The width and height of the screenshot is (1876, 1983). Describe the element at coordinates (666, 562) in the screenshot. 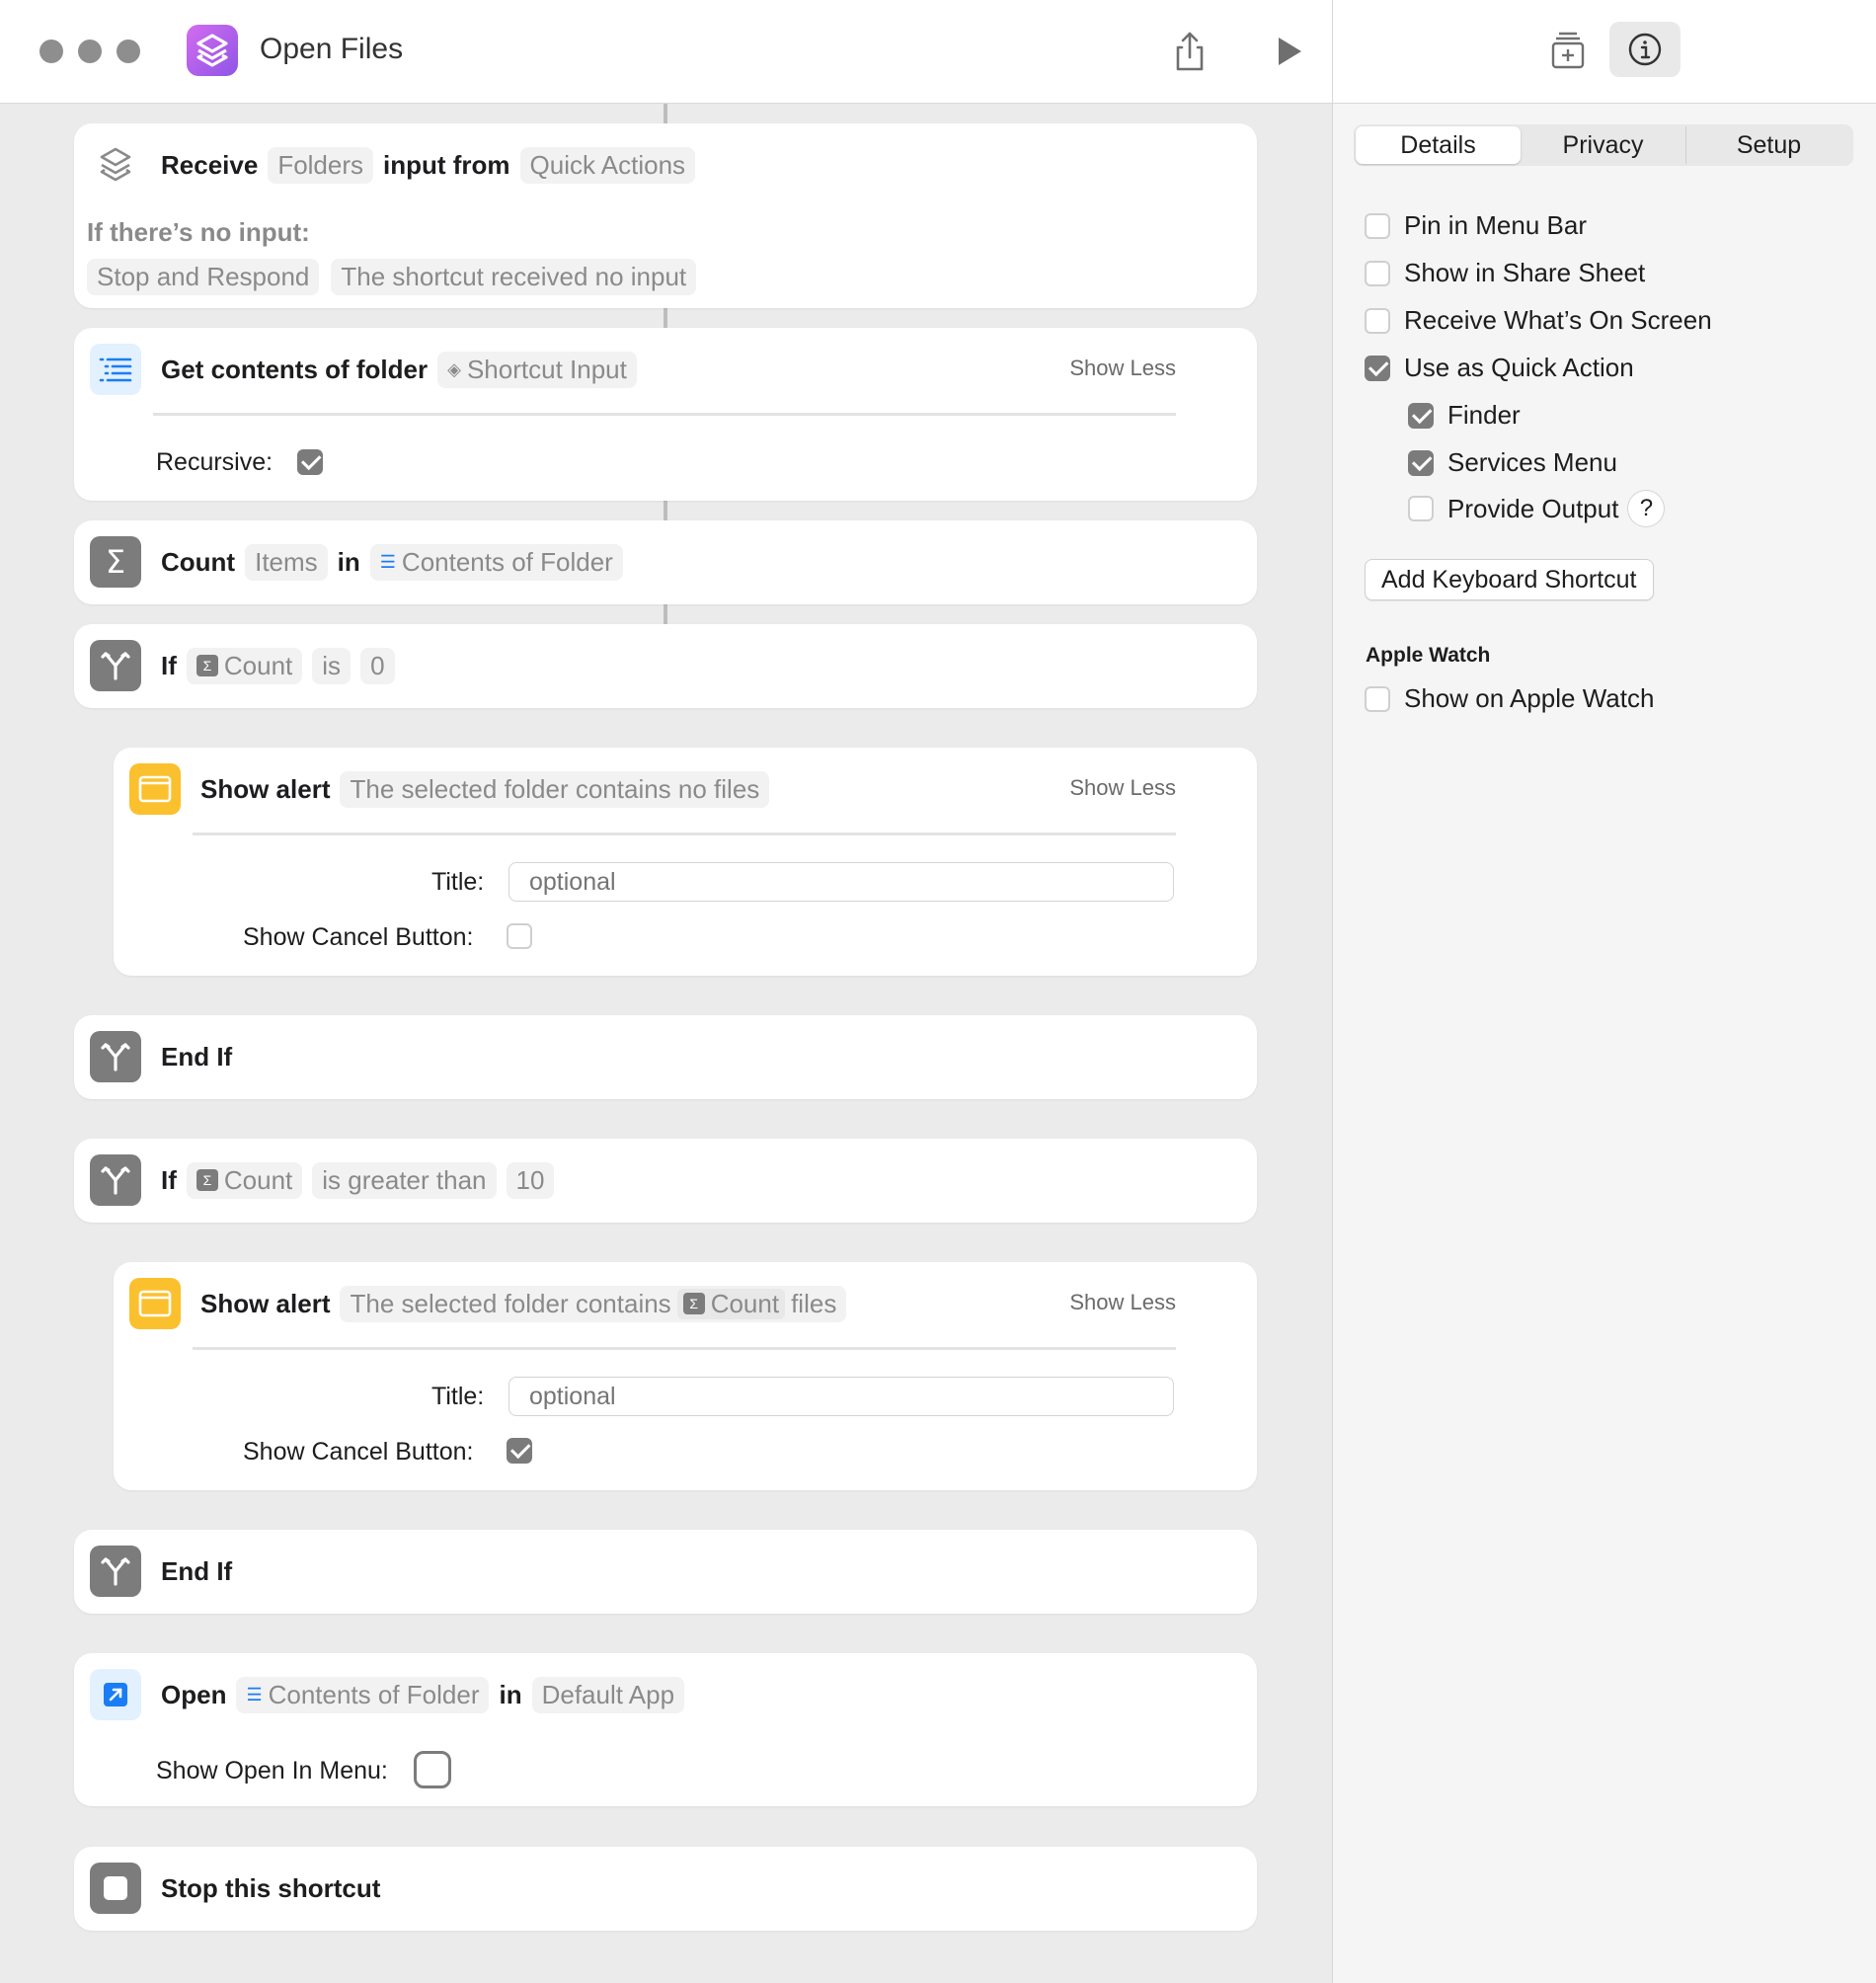

I see `count-action: Σ Count Items in ☰ Contents of Folder` at that location.